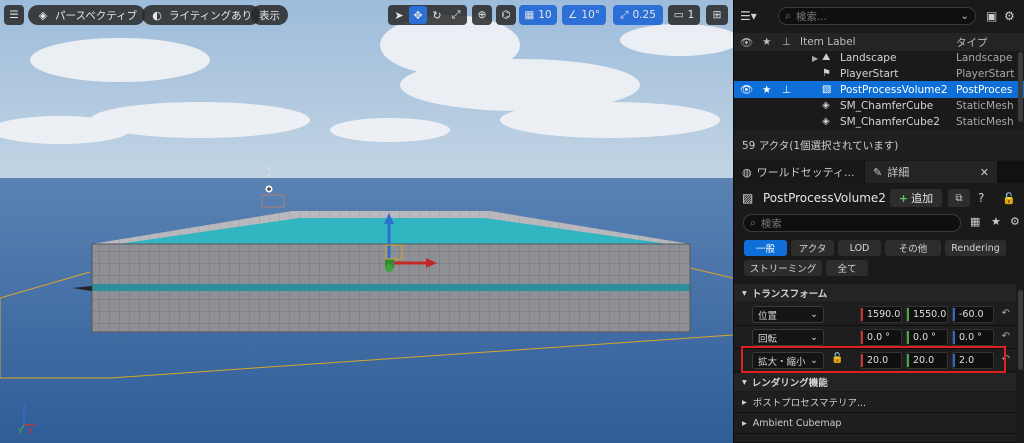  I want to click on close-icon: ✕, so click(984, 172).